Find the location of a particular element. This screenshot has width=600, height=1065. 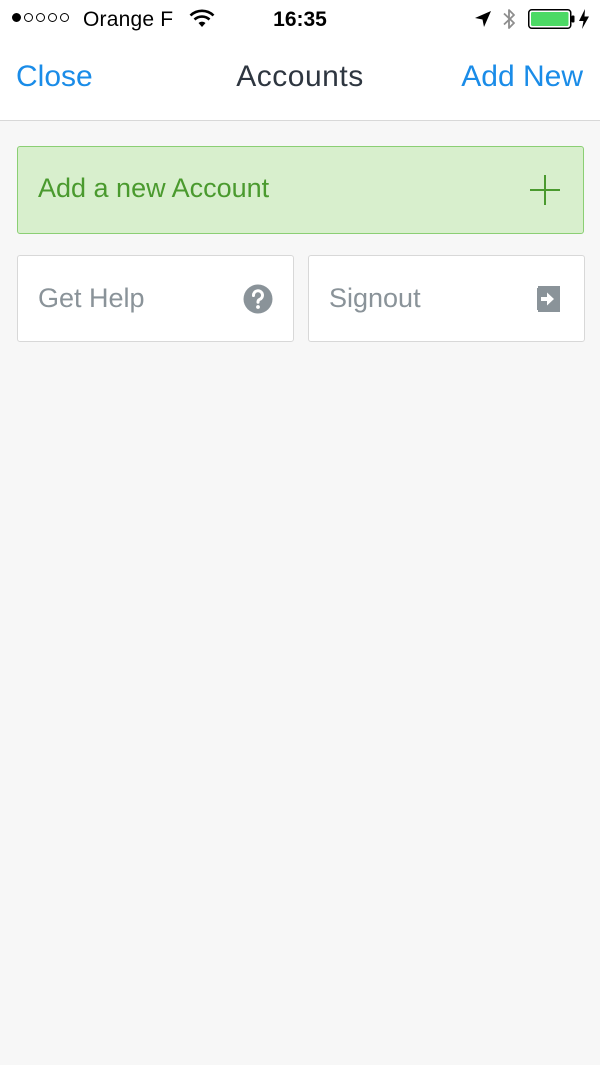

add-new-button: Add New is located at coordinates (522, 77).